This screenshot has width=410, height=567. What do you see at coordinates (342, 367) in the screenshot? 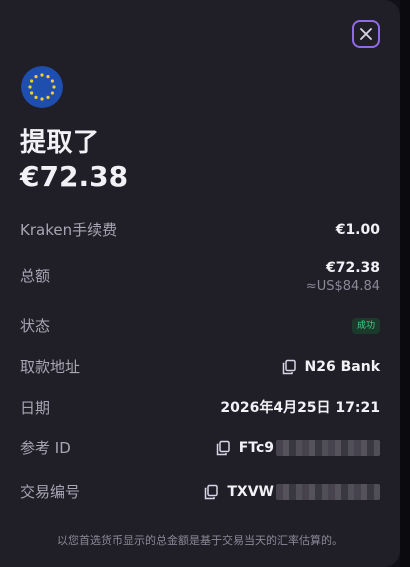
I see `method-value: N26 Bank` at bounding box center [342, 367].